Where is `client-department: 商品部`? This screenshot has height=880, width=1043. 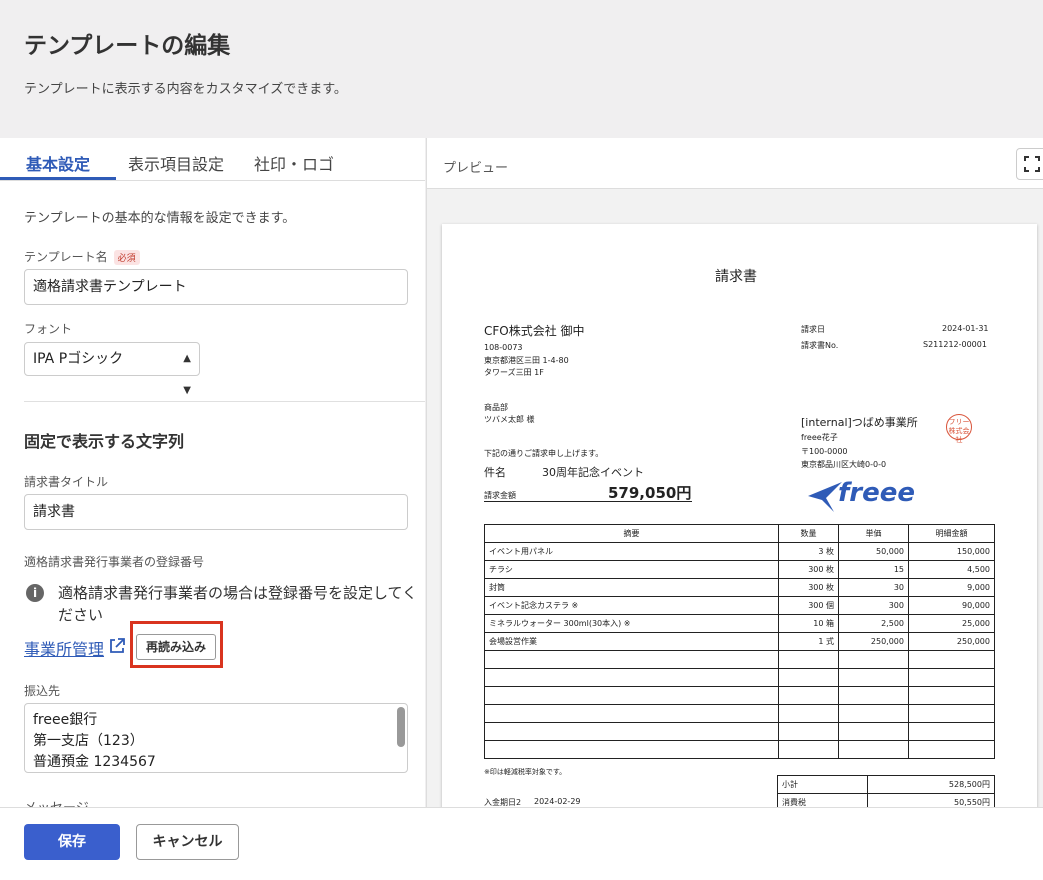
client-department: 商品部 is located at coordinates (496, 407).